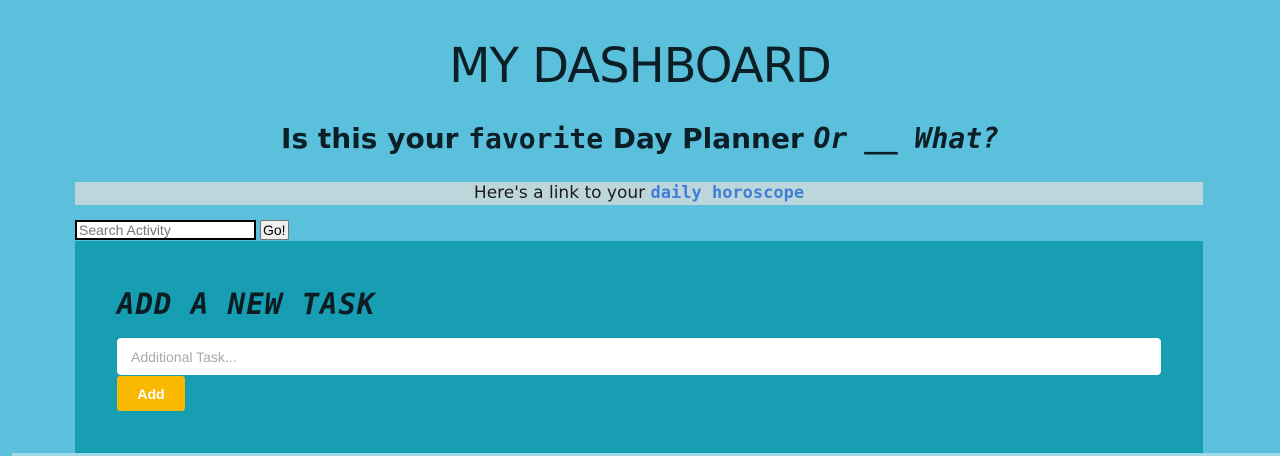 This screenshot has height=456, width=1280. I want to click on page-title: MY DASHBOARD, so click(640, 66).